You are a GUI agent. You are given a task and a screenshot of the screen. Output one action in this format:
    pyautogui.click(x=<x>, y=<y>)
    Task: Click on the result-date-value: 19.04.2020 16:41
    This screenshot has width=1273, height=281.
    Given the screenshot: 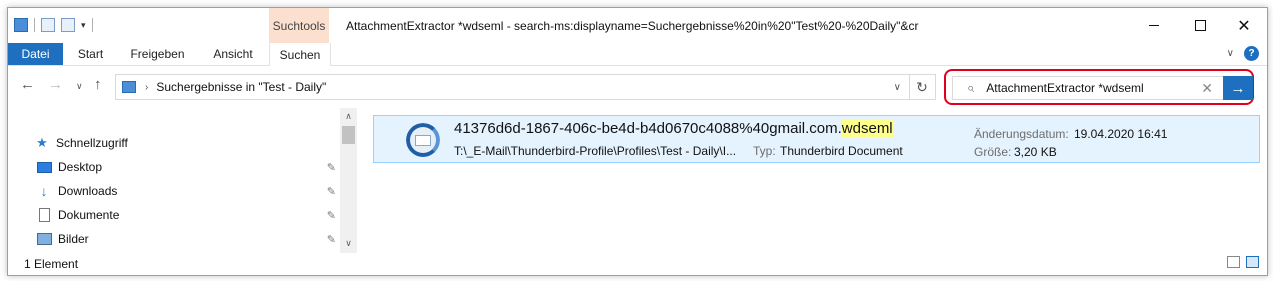 What is the action you would take?
    pyautogui.click(x=1121, y=134)
    